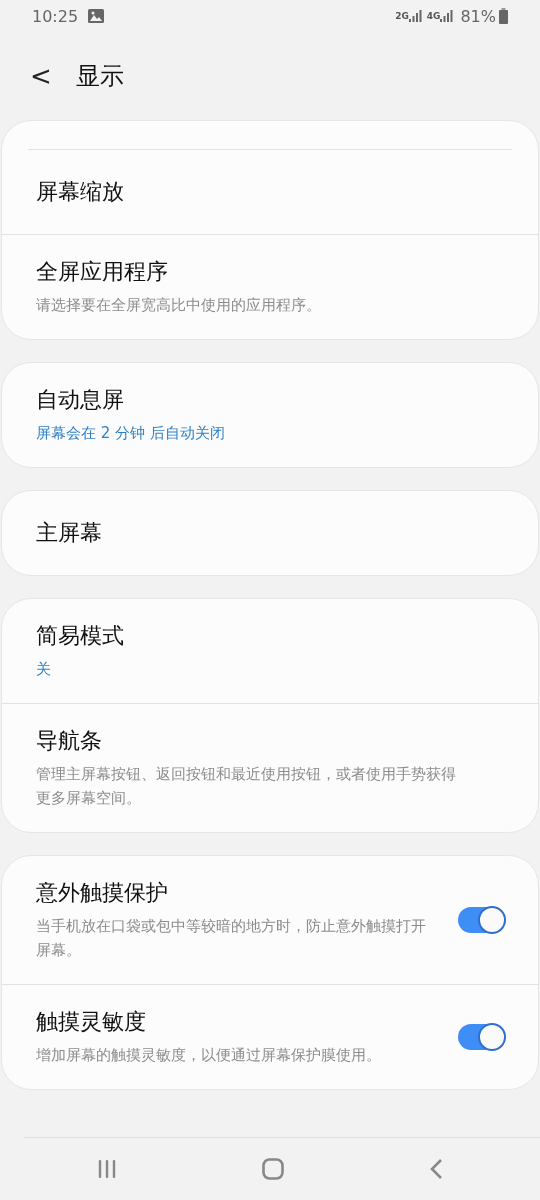 This screenshot has height=1200, width=540. What do you see at coordinates (433, 16) in the screenshot?
I see `network-label: 4G` at bounding box center [433, 16].